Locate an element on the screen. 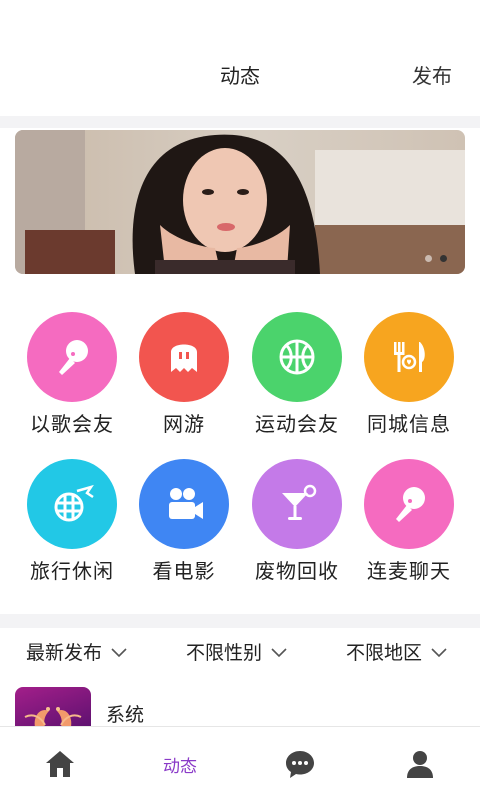  user-icon is located at coordinates (420, 764).